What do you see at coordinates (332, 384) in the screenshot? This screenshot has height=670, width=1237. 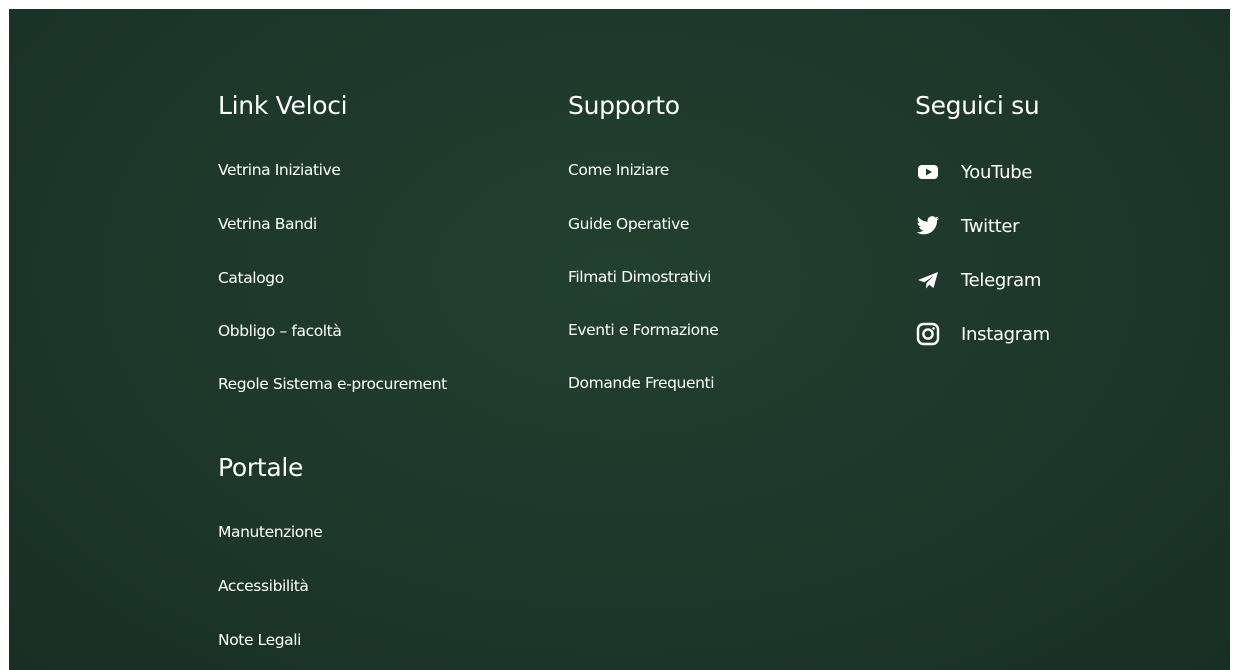 I see `link-regole-sistema: Regole Sistema e-procurement` at bounding box center [332, 384].